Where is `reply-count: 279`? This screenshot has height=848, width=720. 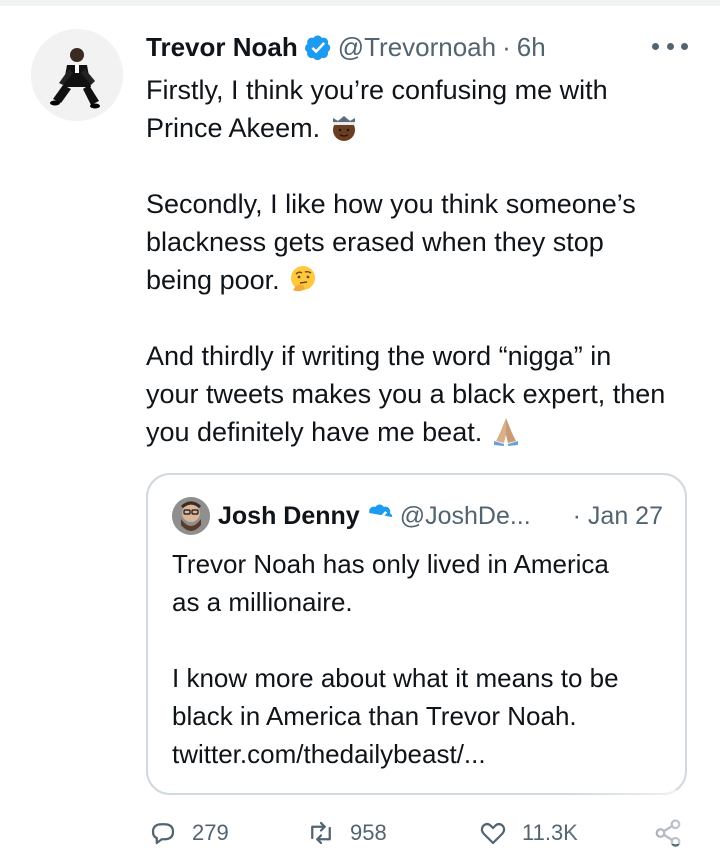 reply-count: 279 is located at coordinates (210, 832).